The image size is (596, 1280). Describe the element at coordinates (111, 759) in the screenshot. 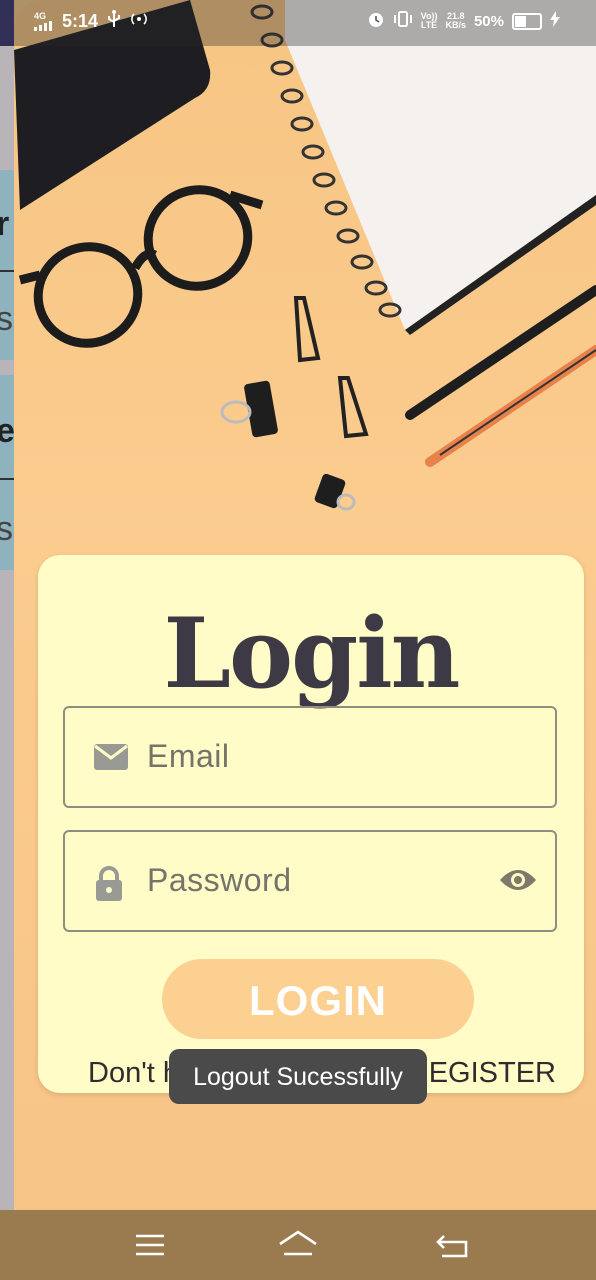

I see `mail-icon` at that location.